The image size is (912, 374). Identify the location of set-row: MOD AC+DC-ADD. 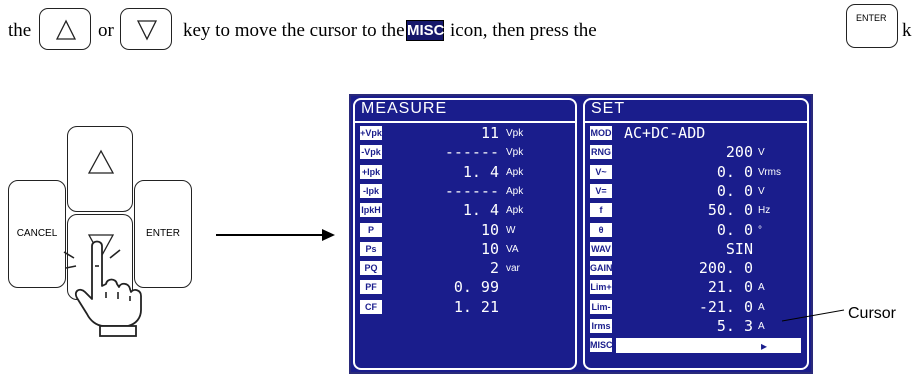
(695, 133).